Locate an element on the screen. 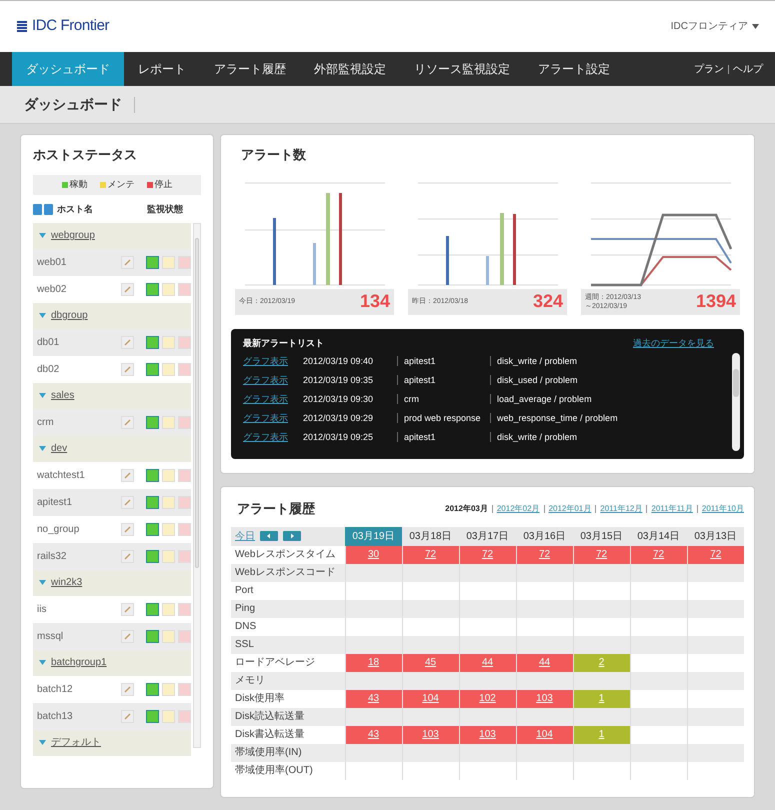  column-header: 監視状態 is located at coordinates (165, 209).